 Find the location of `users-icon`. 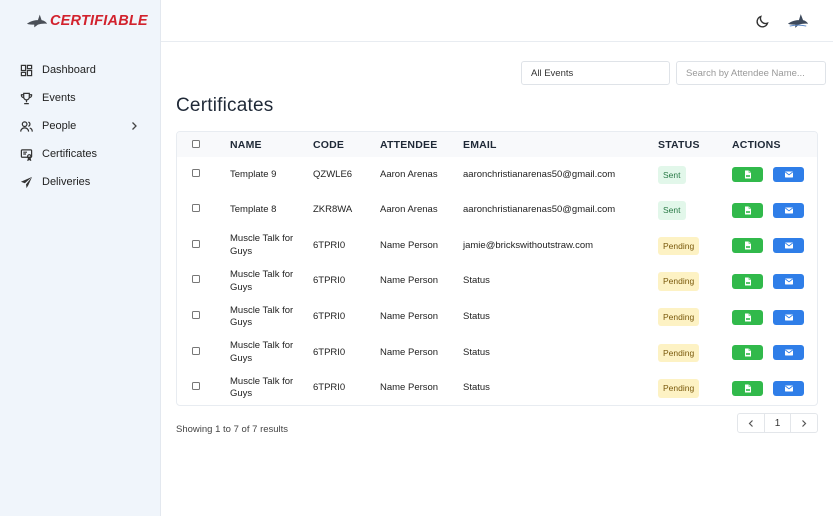

users-icon is located at coordinates (26, 126).